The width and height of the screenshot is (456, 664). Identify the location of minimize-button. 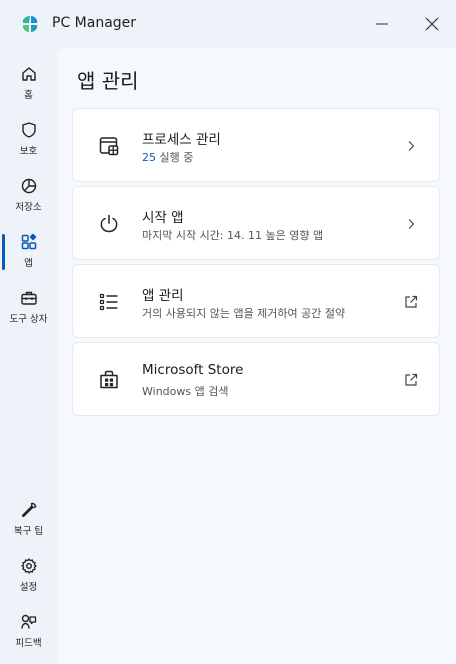
(382, 24).